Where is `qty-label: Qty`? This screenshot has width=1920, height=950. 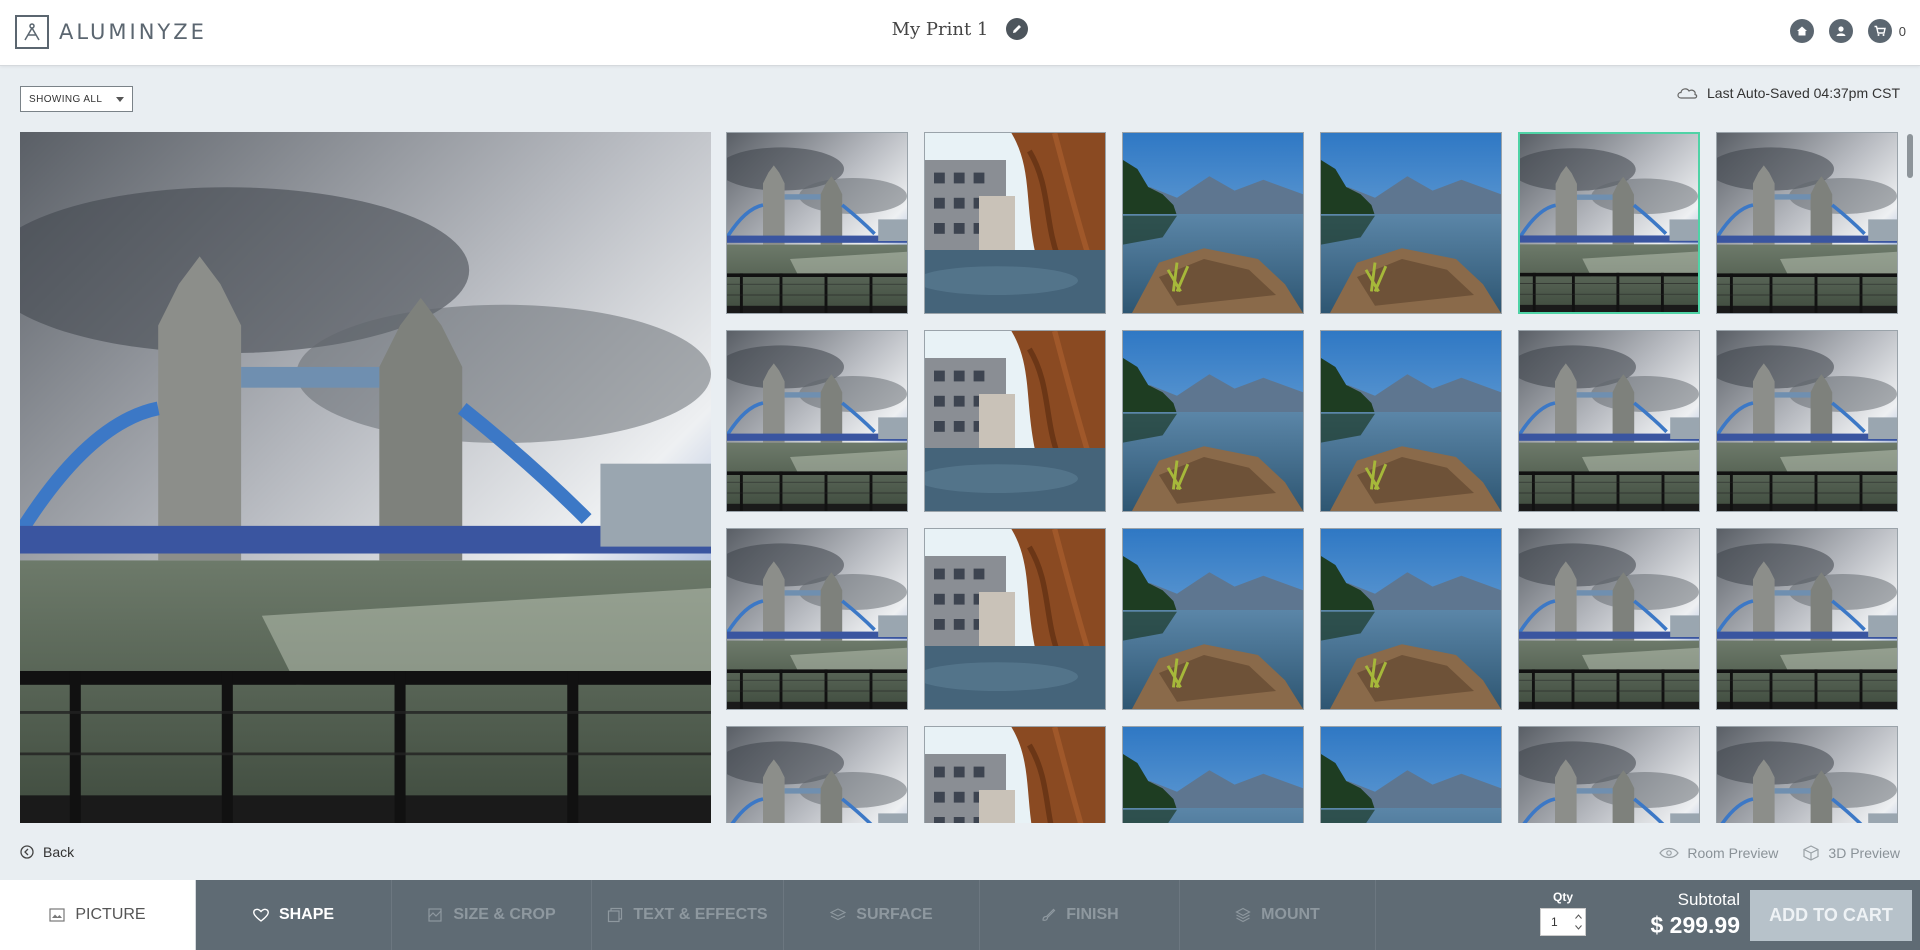
qty-label: Qty is located at coordinates (1562, 897).